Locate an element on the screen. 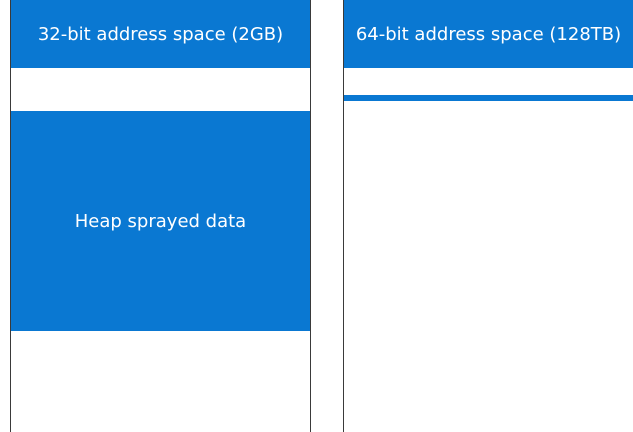  heap-sprayed-data-label: Heap sprayed data is located at coordinates (160, 221).